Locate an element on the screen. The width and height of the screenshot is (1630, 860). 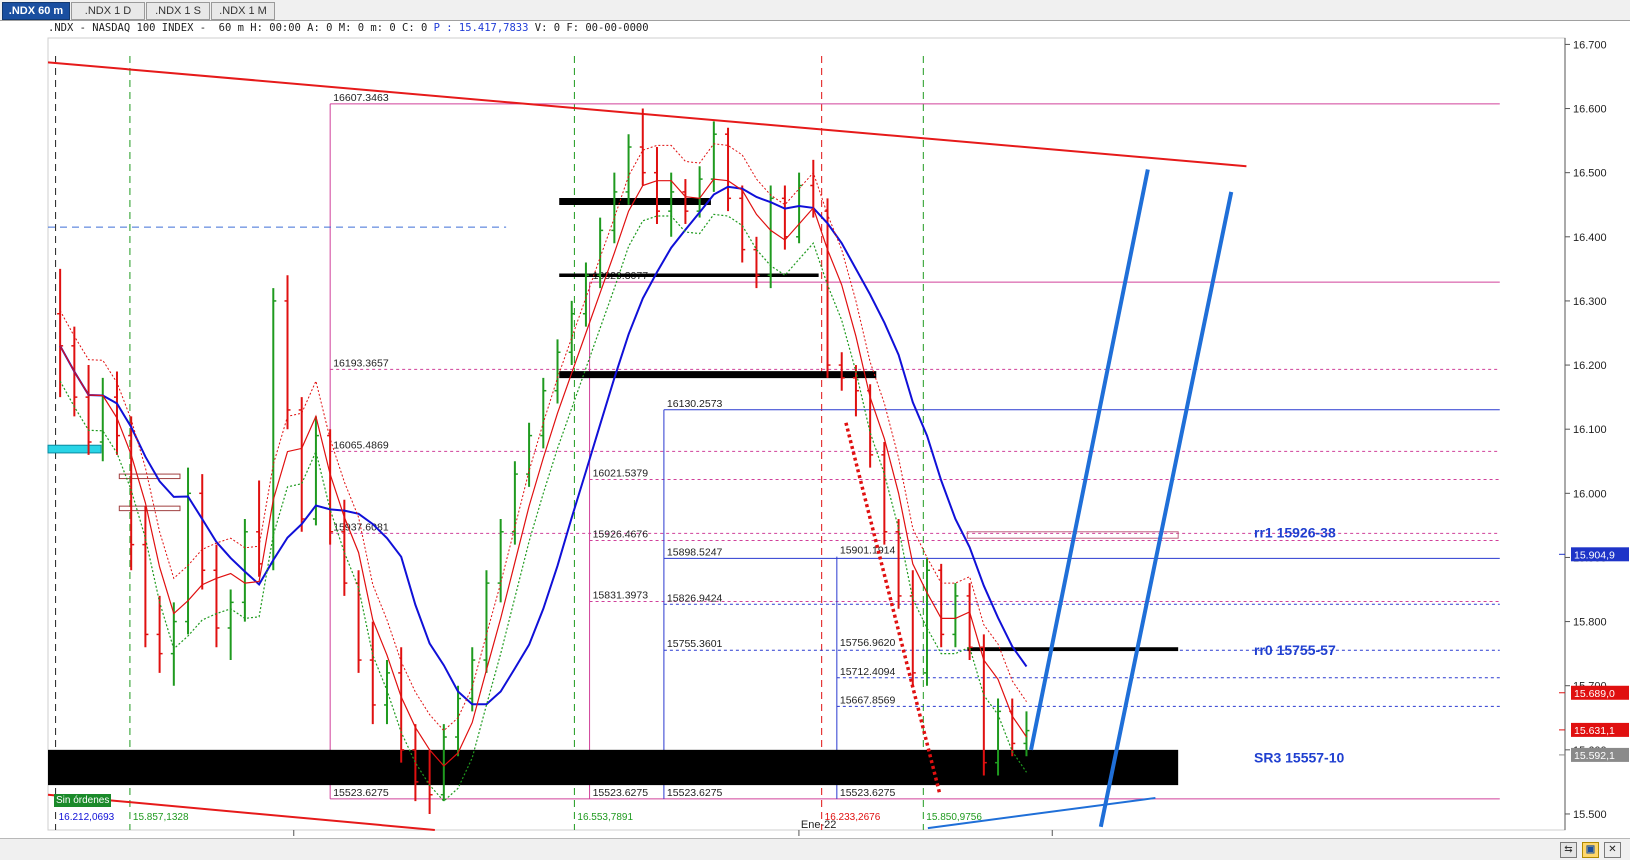
fib-level-label: 15926.4676 is located at coordinates (621, 534).